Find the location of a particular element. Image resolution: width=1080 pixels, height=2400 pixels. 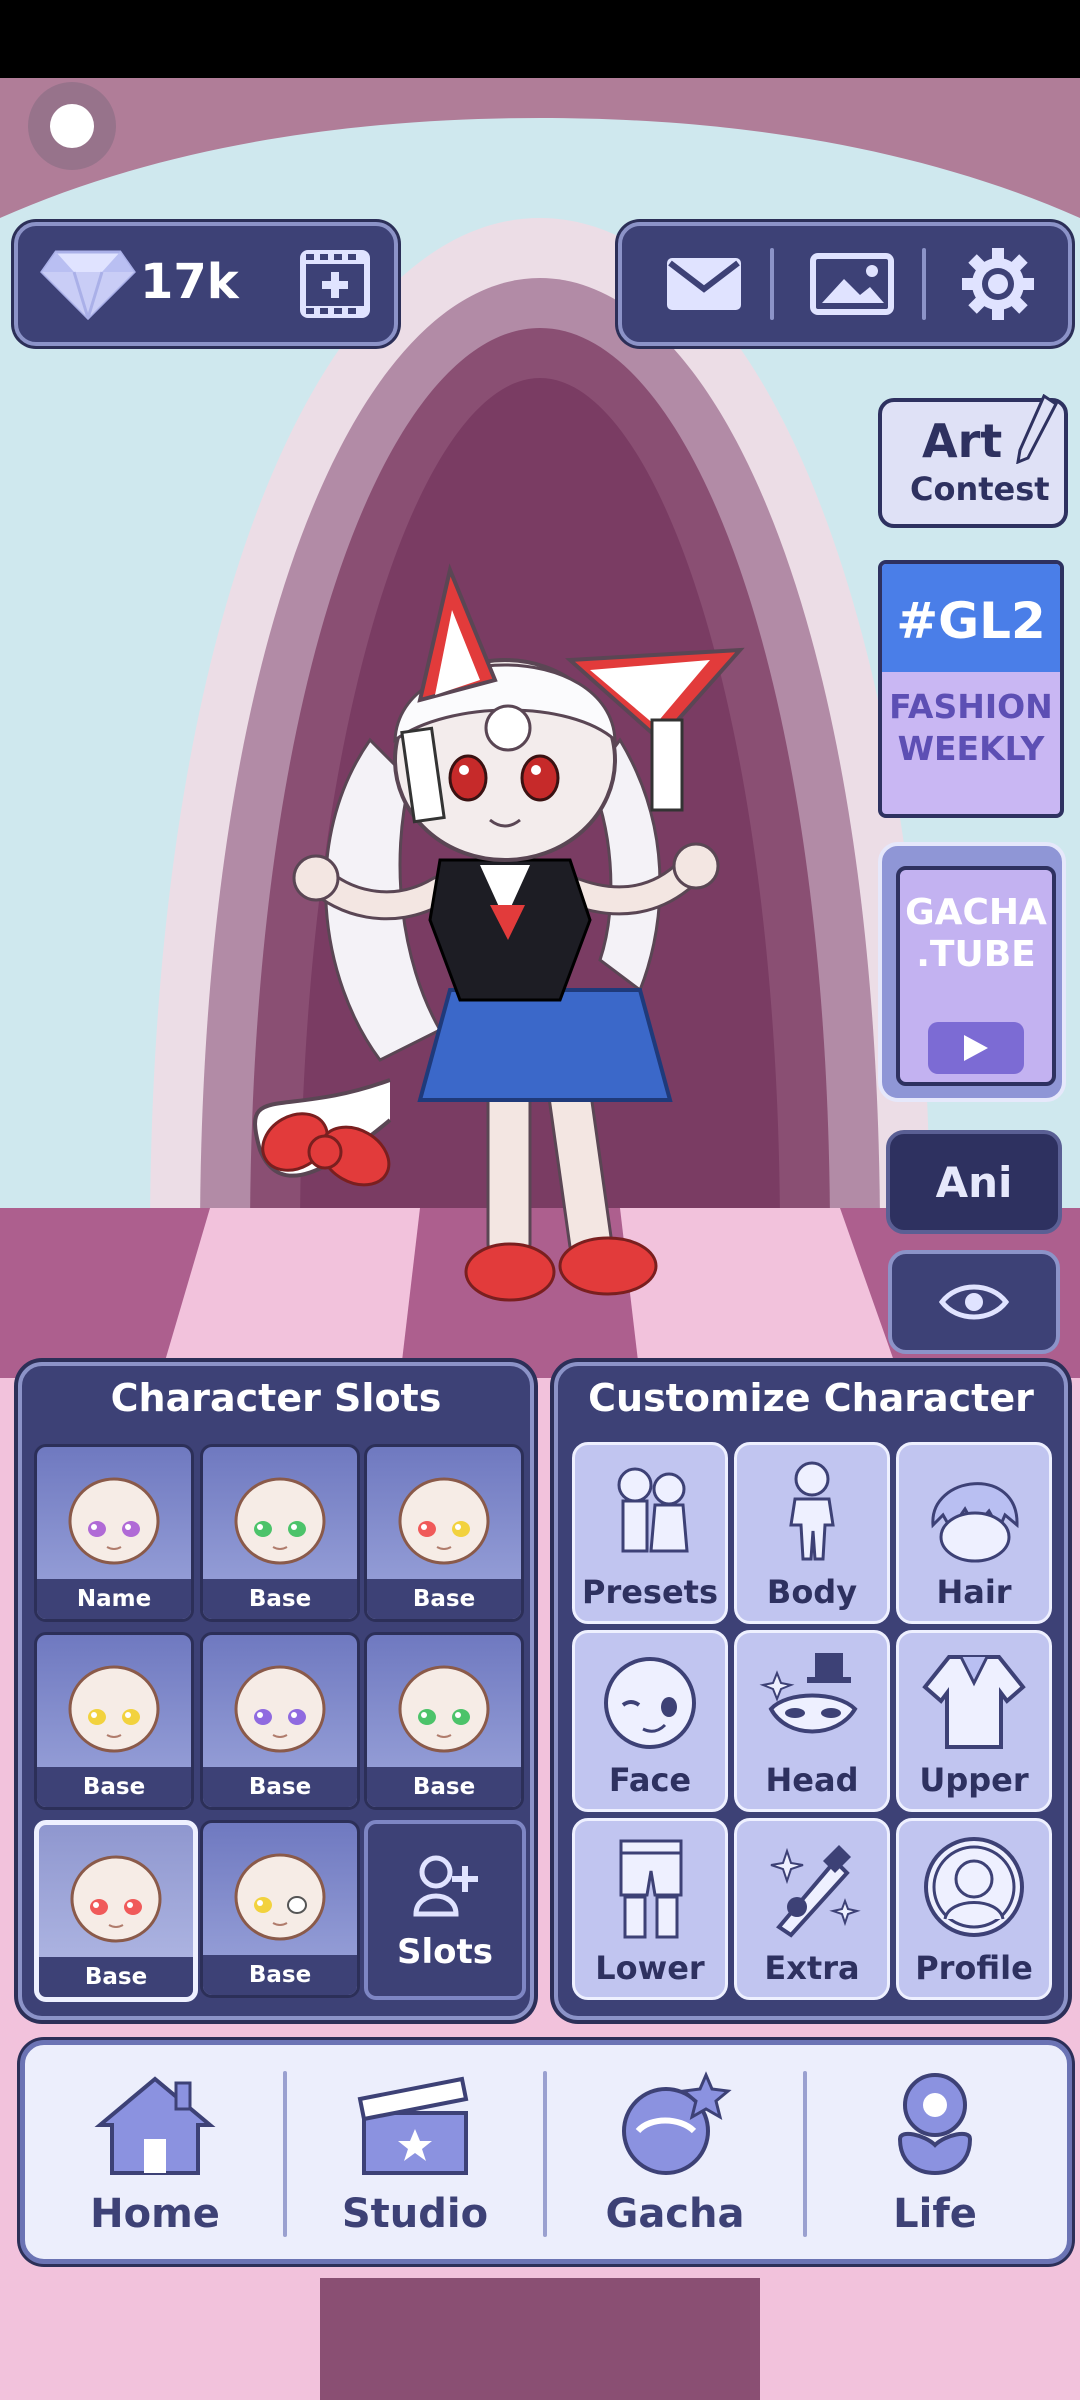

body-icon is located at coordinates (812, 1511).